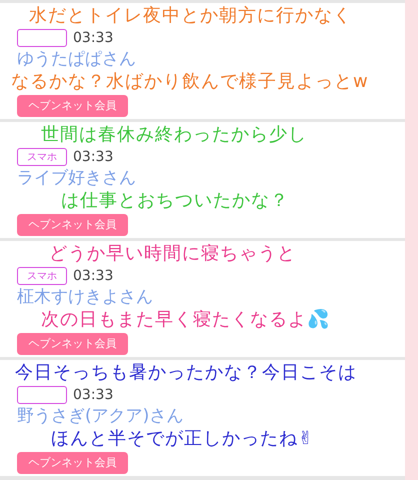 The height and width of the screenshot is (480, 418). What do you see at coordinates (190, 82) in the screenshot?
I see `caption-text: なるかな？水ばかり飲んで様子見よっとw` at bounding box center [190, 82].